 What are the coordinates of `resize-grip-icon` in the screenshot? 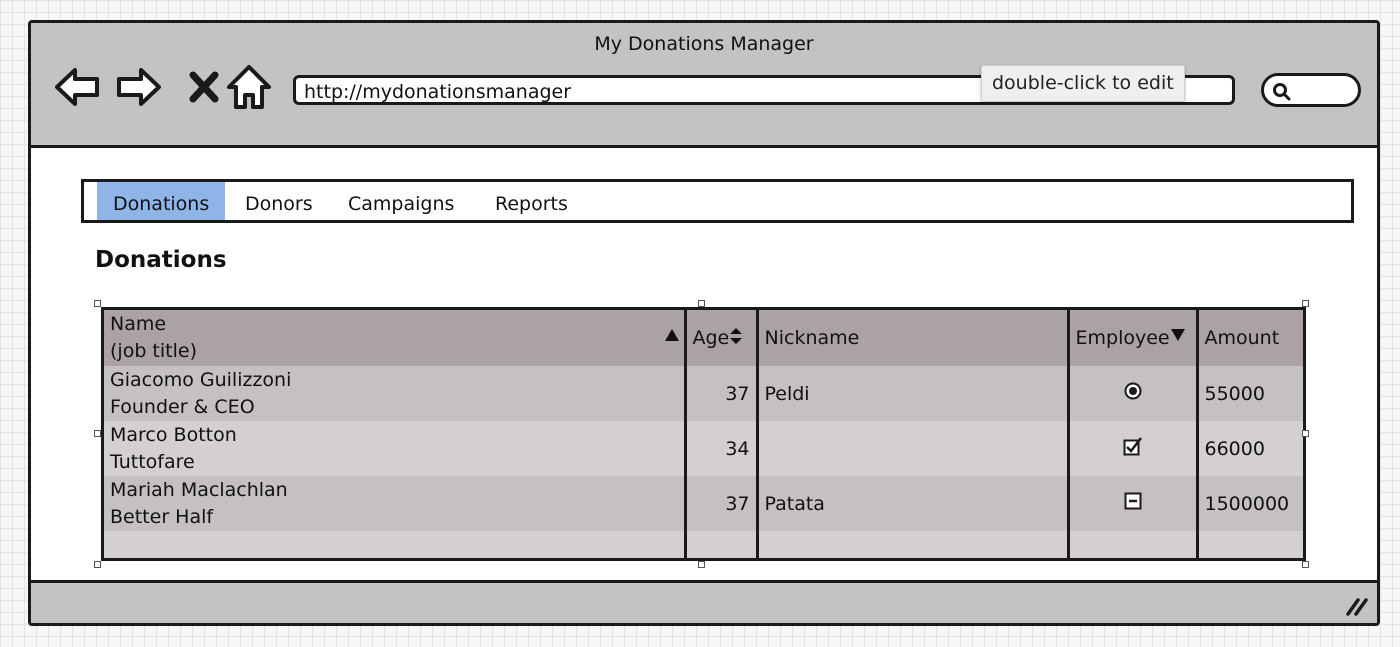 It's located at (1357, 606).